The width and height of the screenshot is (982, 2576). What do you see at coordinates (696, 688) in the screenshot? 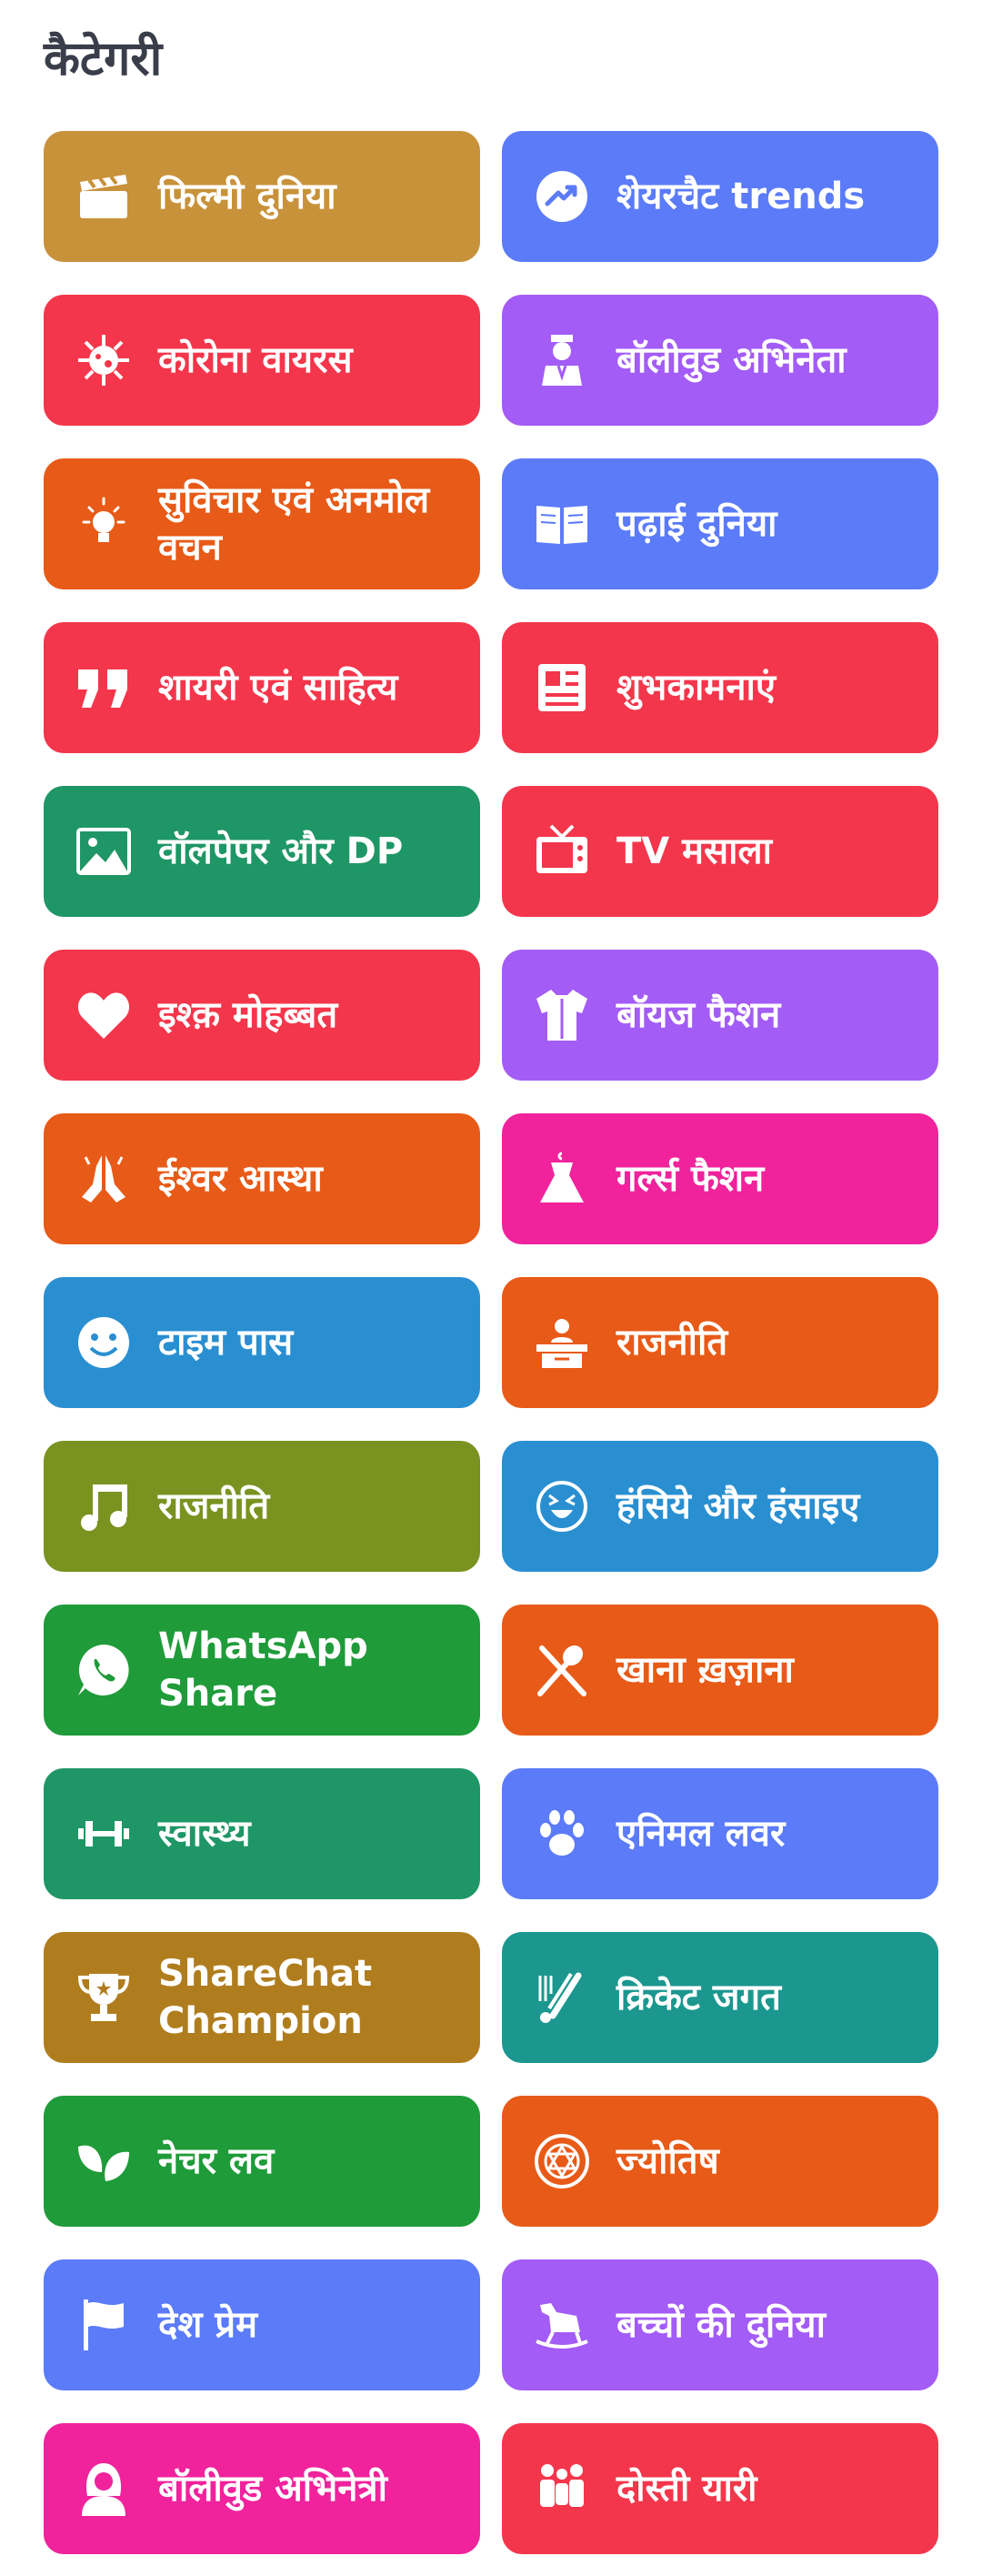
I see `category-label: शुभकामनाएं` at bounding box center [696, 688].